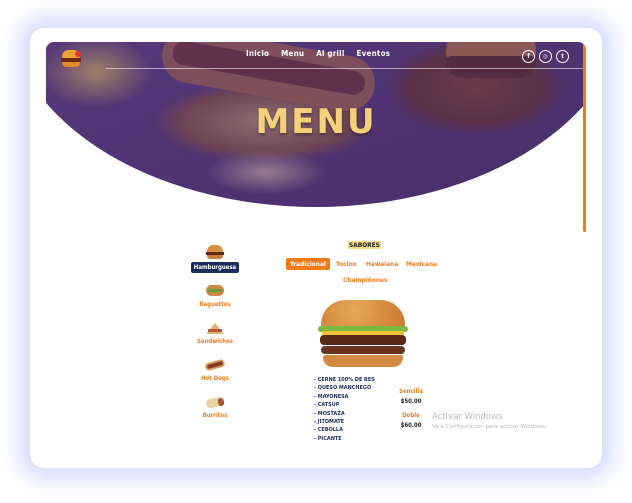  What do you see at coordinates (411, 425) in the screenshot?
I see `price-value: $60.00` at bounding box center [411, 425].